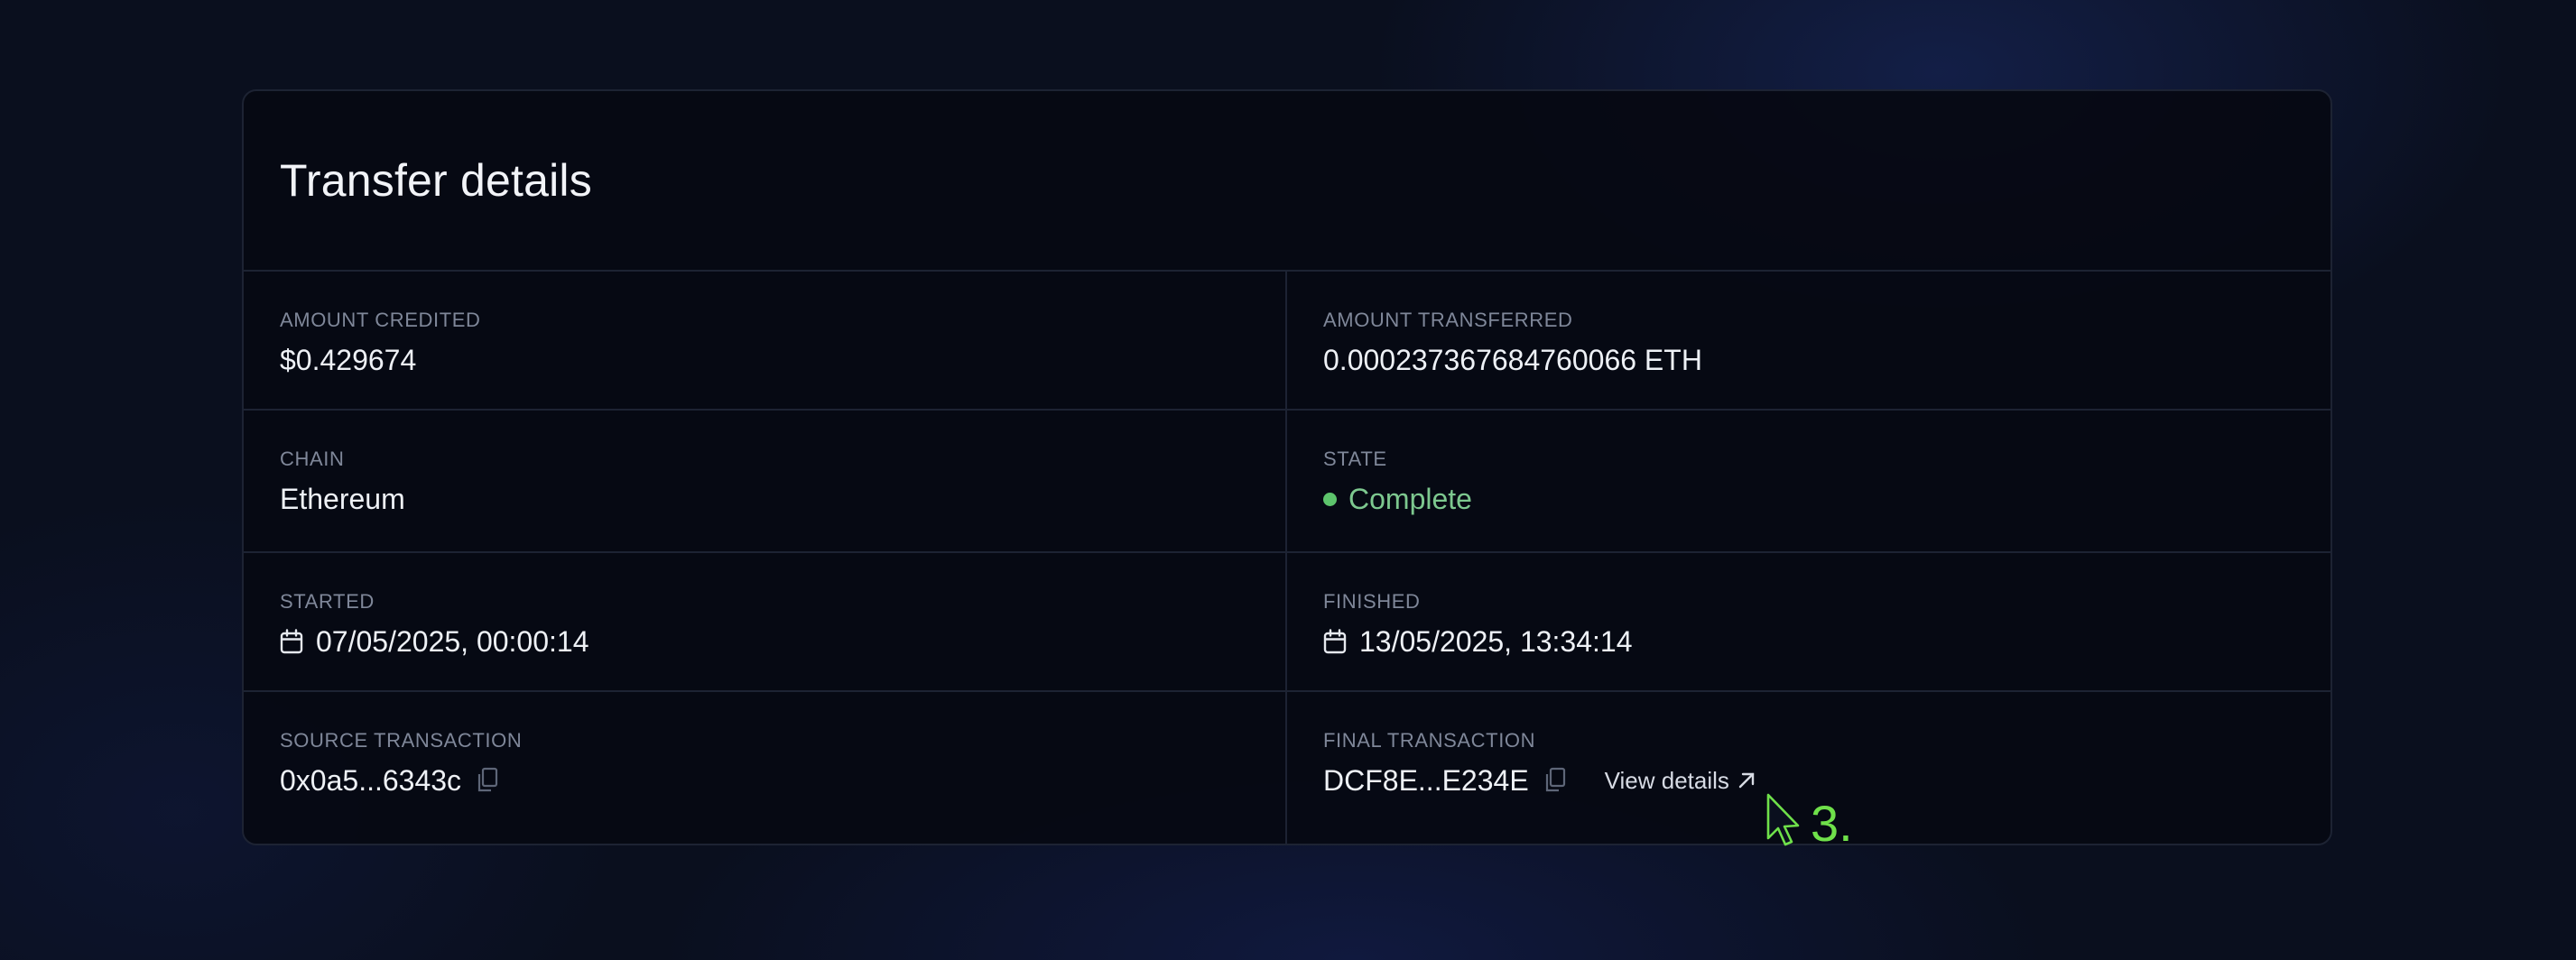  Describe the element at coordinates (782, 641) in the screenshot. I see `started-value-row: 07/05/2025, 00:00:14` at that location.